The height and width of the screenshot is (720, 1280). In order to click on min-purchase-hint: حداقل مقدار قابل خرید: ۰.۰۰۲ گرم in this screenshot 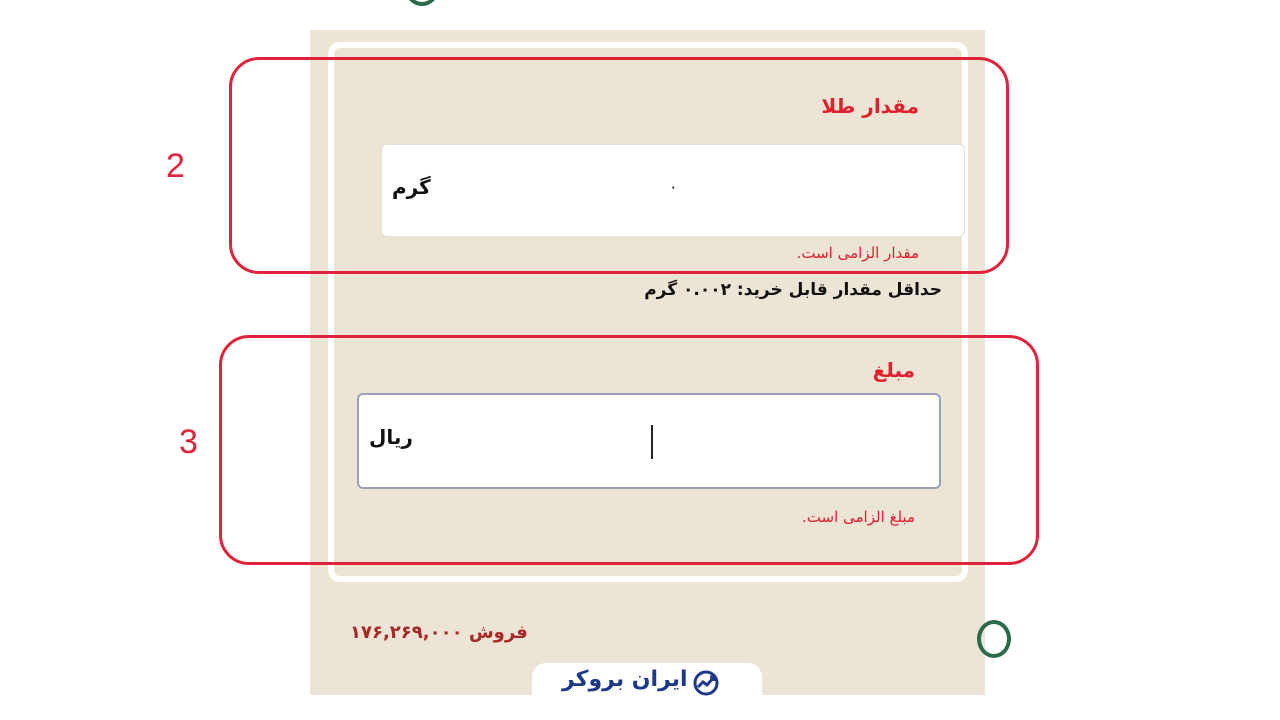, I will do `click(793, 290)`.